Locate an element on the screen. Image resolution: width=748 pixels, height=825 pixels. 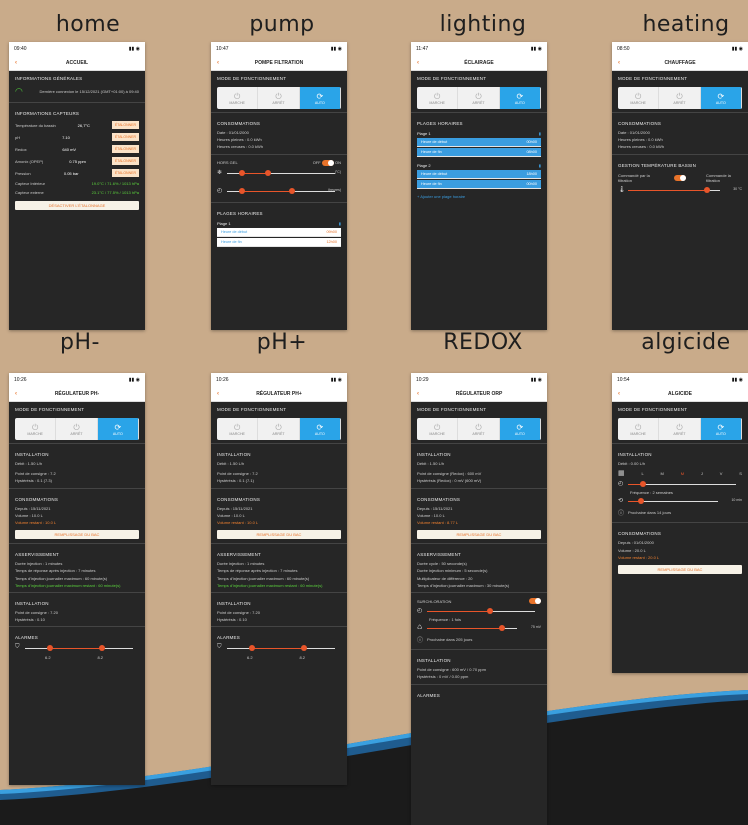
day-item: V is located at coordinates (721, 473).